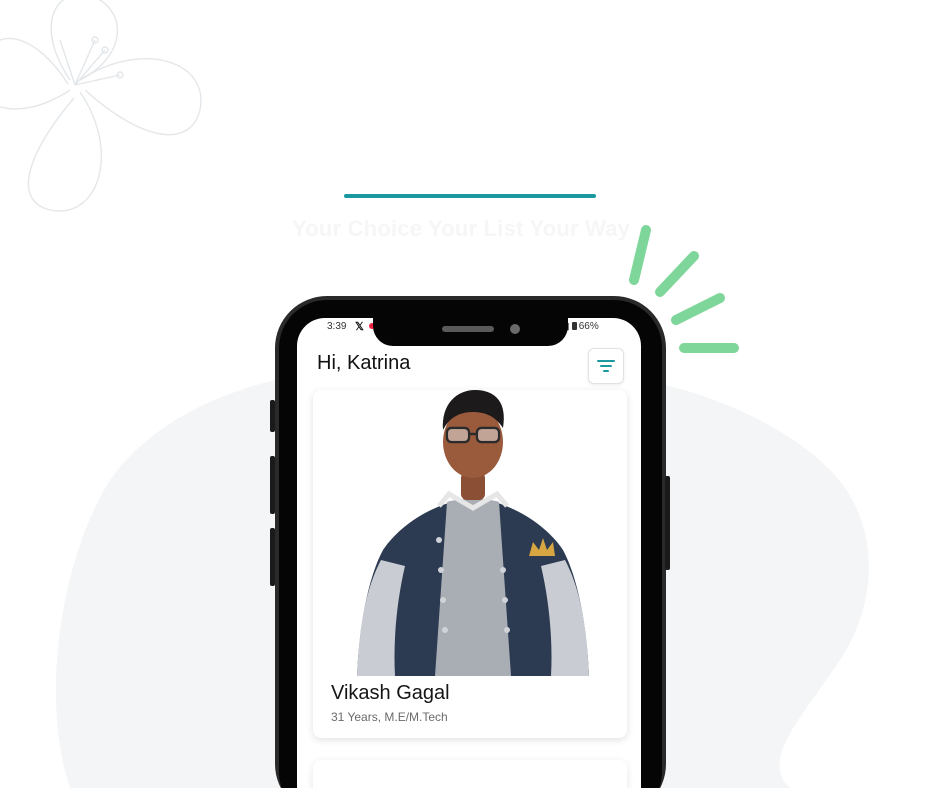 This screenshot has width=940, height=788. What do you see at coordinates (272, 557) in the screenshot?
I see `volume-down-button` at bounding box center [272, 557].